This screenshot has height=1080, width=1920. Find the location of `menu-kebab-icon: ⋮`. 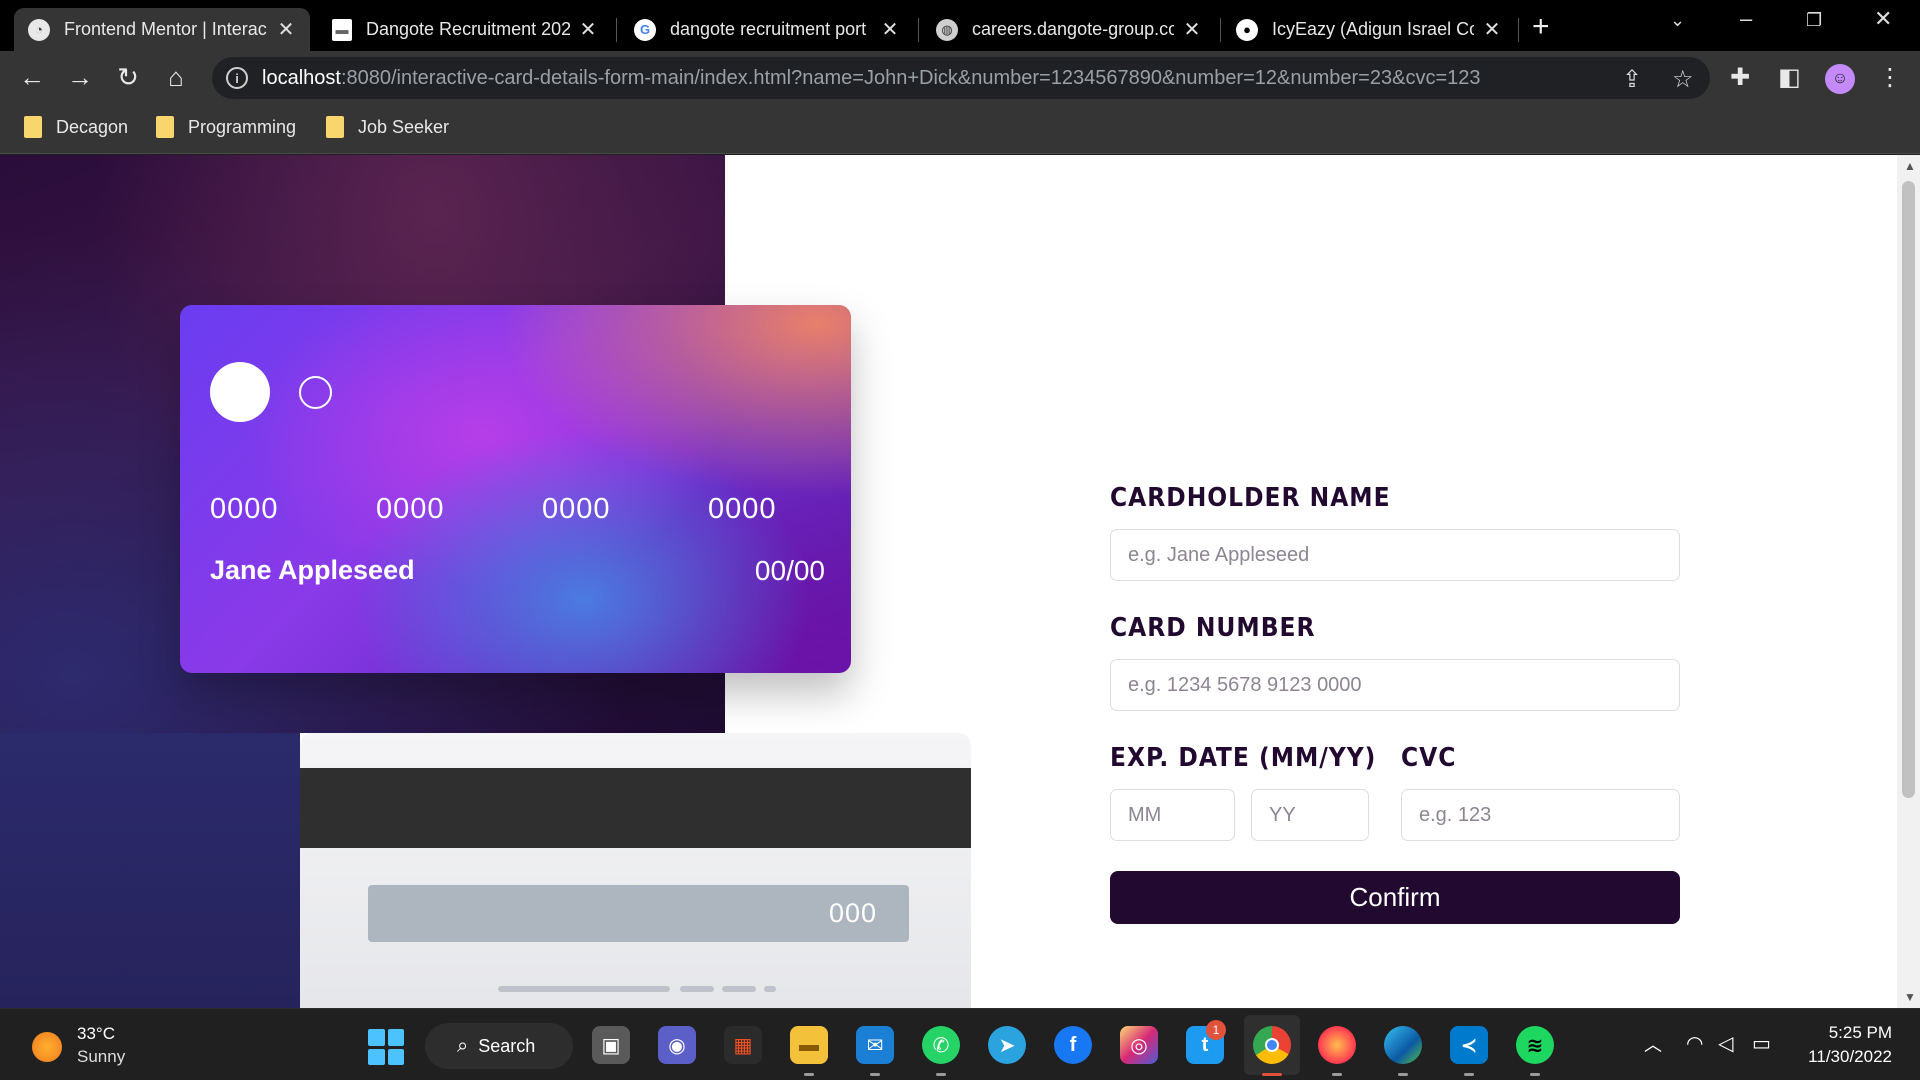

menu-kebab-icon: ⋮ is located at coordinates (1890, 77).